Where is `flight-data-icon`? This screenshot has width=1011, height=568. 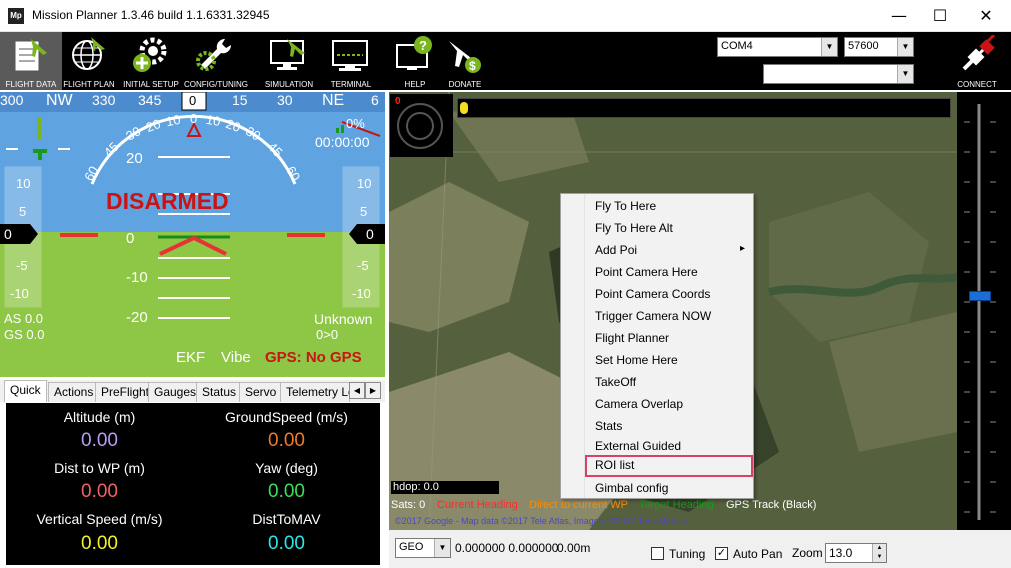 flight-data-icon is located at coordinates (30, 55).